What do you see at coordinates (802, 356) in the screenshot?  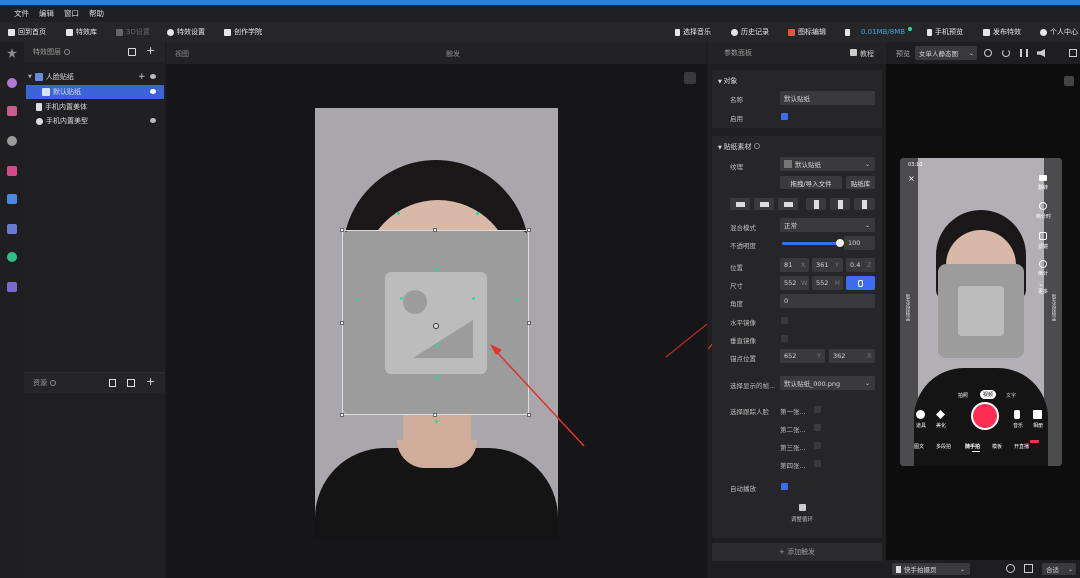 I see `anchor-x-input: 652 Y` at bounding box center [802, 356].